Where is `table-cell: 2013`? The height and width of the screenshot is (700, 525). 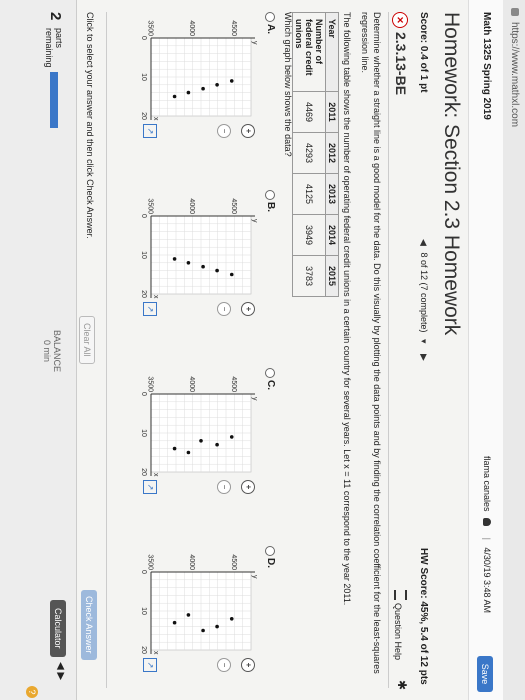
table-cell: 2013 is located at coordinates (332, 194).